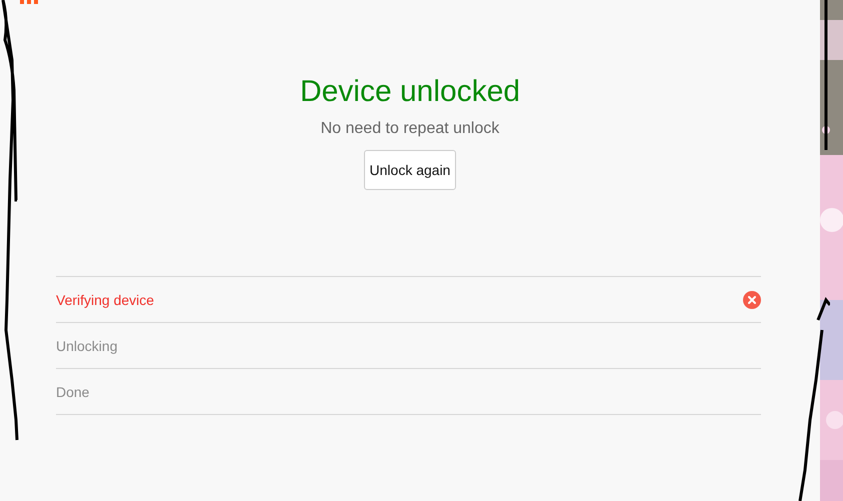 The image size is (843, 501). Describe the element at coordinates (105, 300) in the screenshot. I see `step-label: Verifying device` at that location.